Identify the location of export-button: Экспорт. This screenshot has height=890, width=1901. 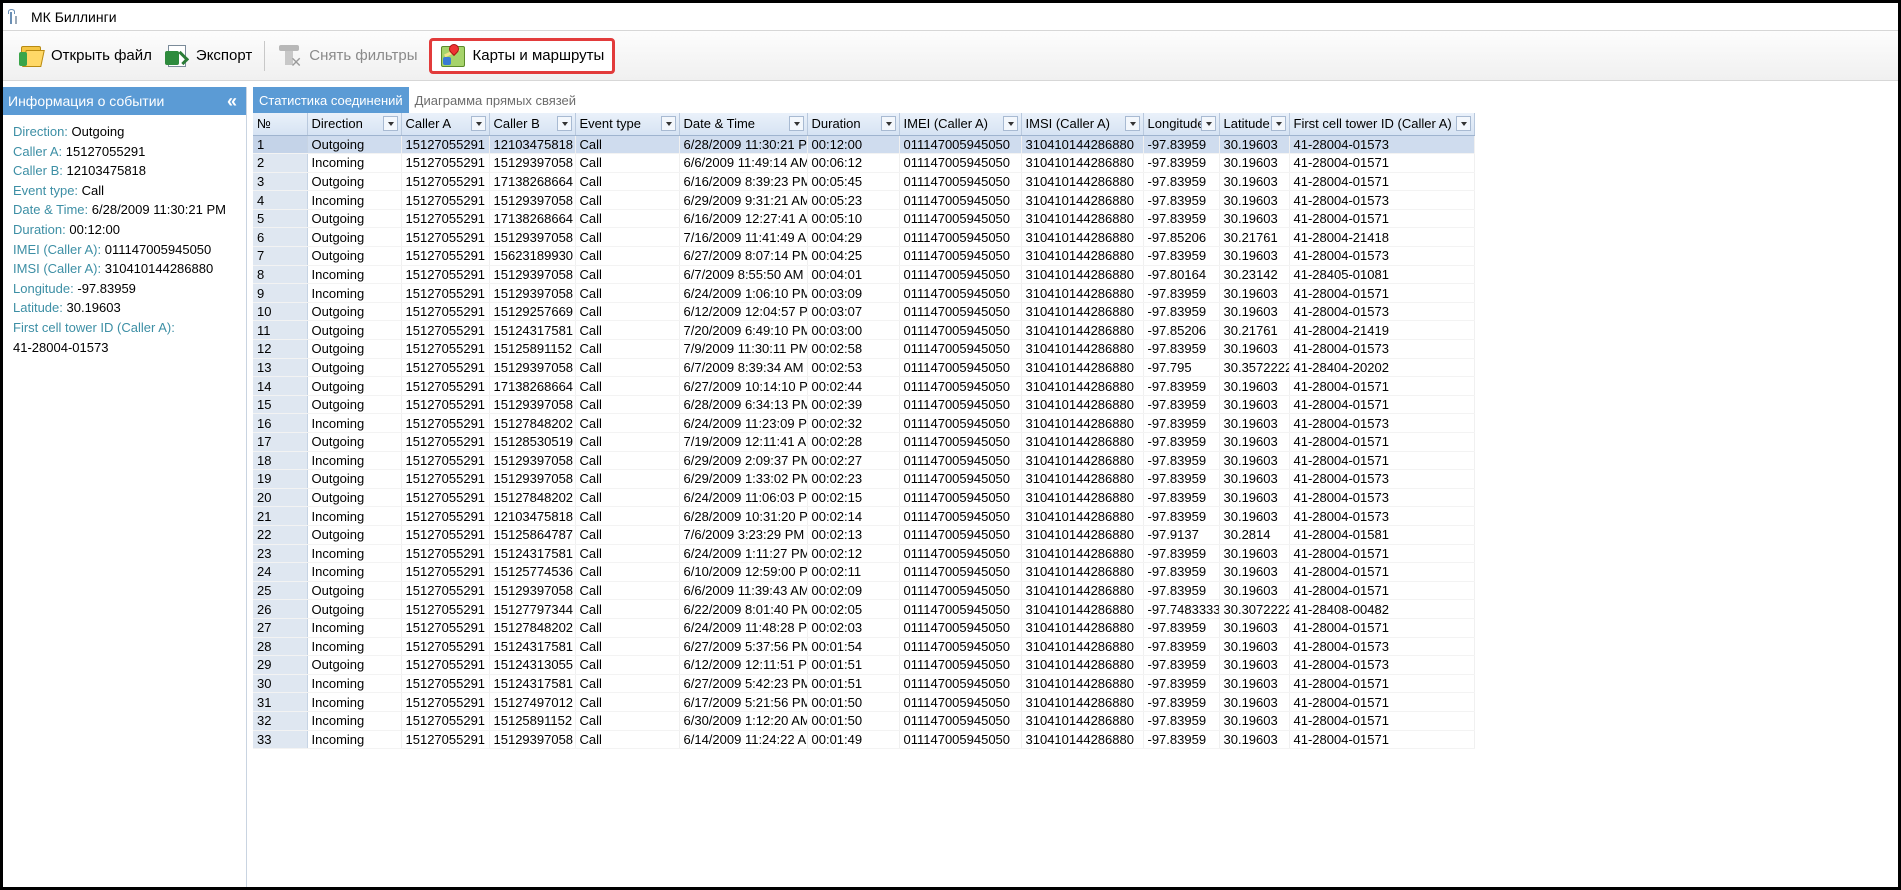
(208, 56).